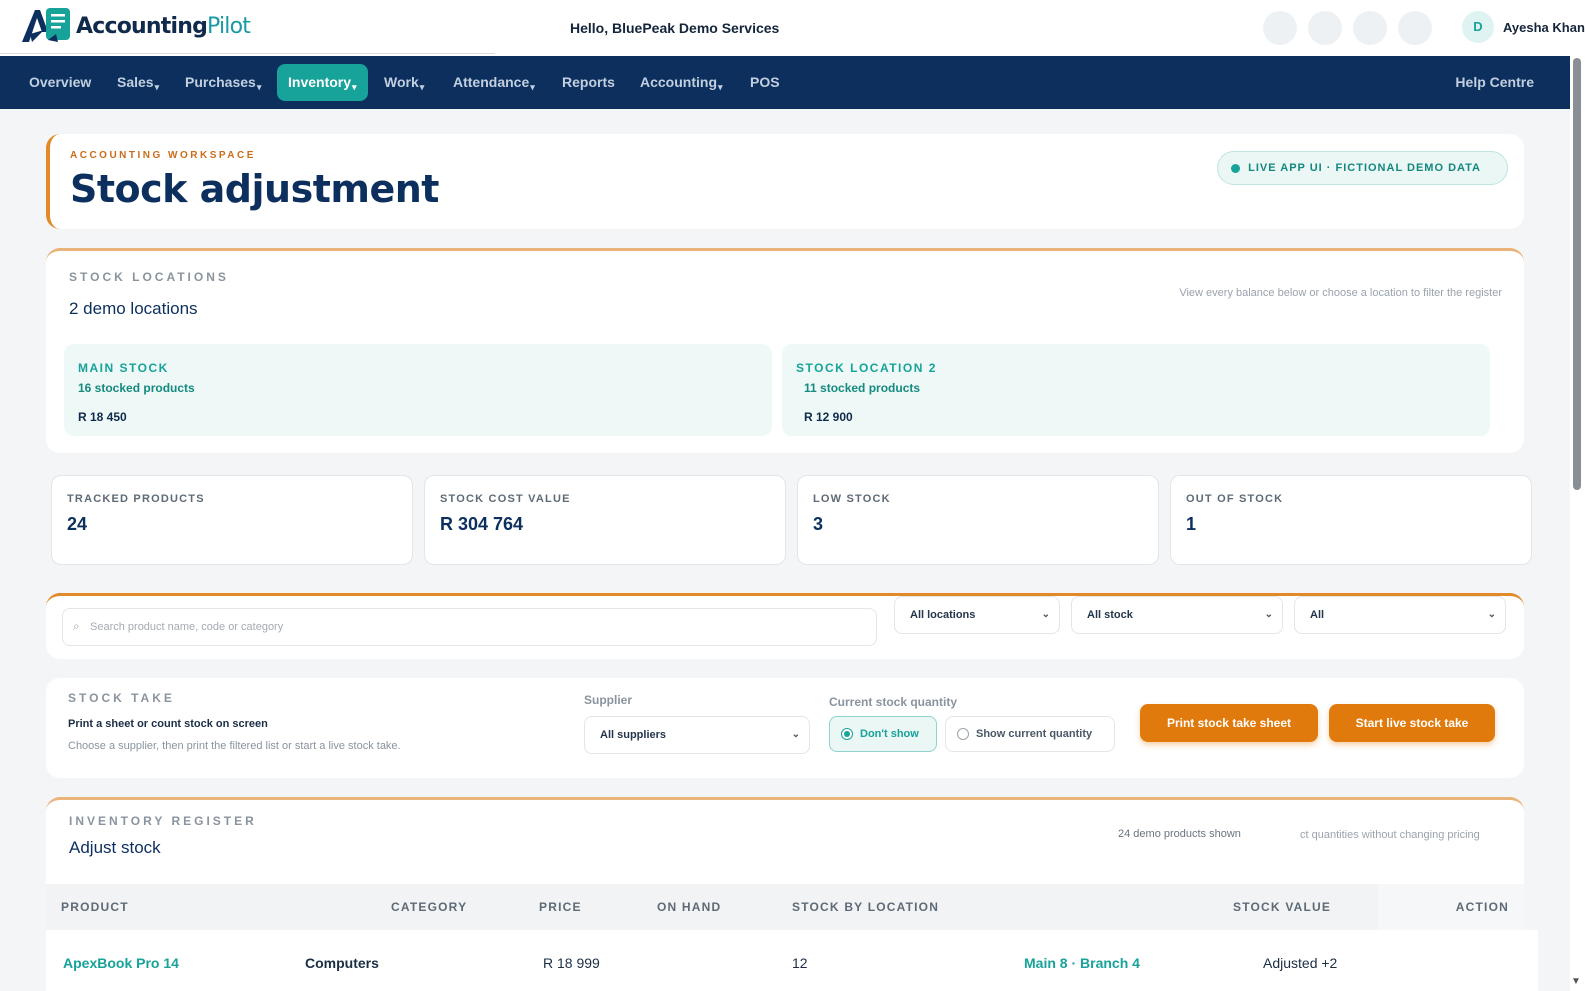  I want to click on section-label: STOCK TAKE, so click(121, 698).